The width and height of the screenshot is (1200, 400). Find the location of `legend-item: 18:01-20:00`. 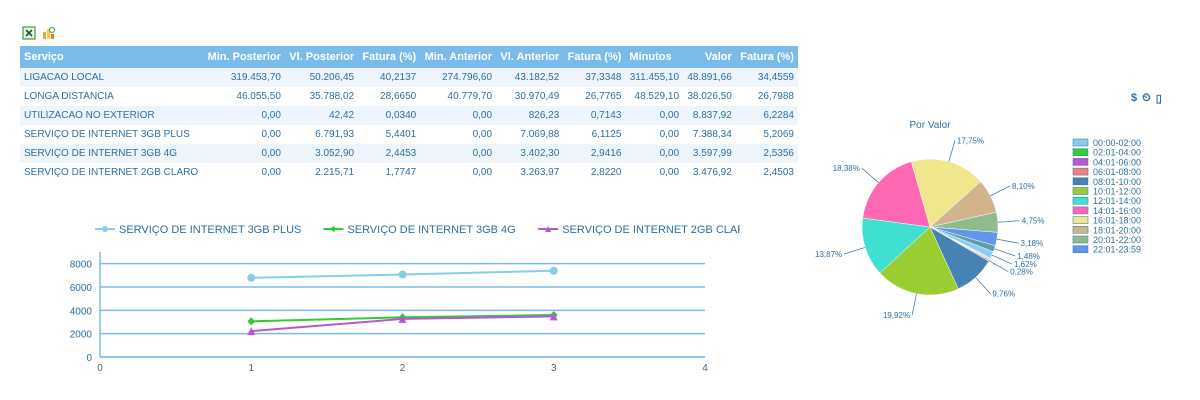

legend-item: 18:01-20:00 is located at coordinates (1106, 230).